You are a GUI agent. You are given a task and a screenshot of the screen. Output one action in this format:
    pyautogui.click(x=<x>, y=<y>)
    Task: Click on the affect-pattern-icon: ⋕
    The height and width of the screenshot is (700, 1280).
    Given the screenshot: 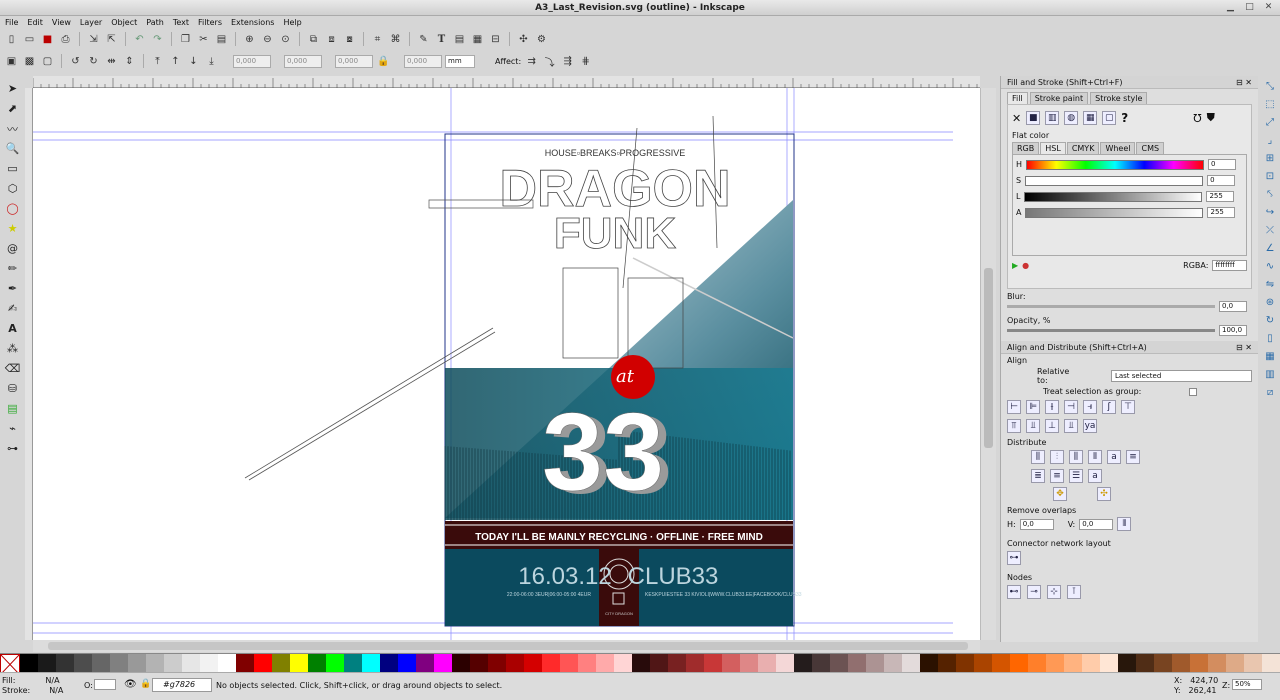 What is the action you would take?
    pyautogui.click(x=585, y=61)
    